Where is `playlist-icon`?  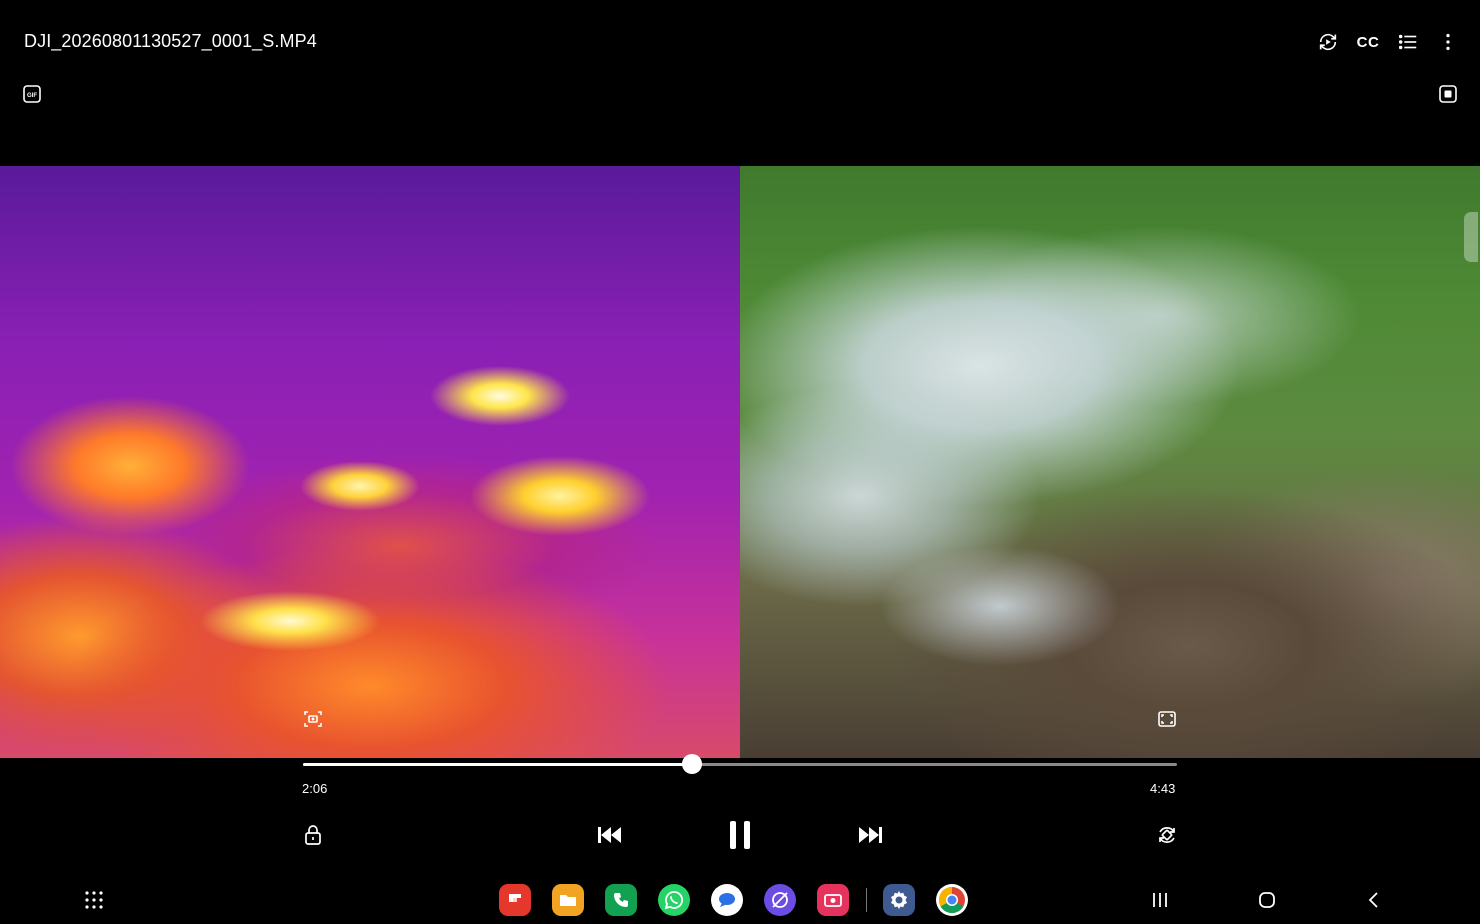 playlist-icon is located at coordinates (1407, 42).